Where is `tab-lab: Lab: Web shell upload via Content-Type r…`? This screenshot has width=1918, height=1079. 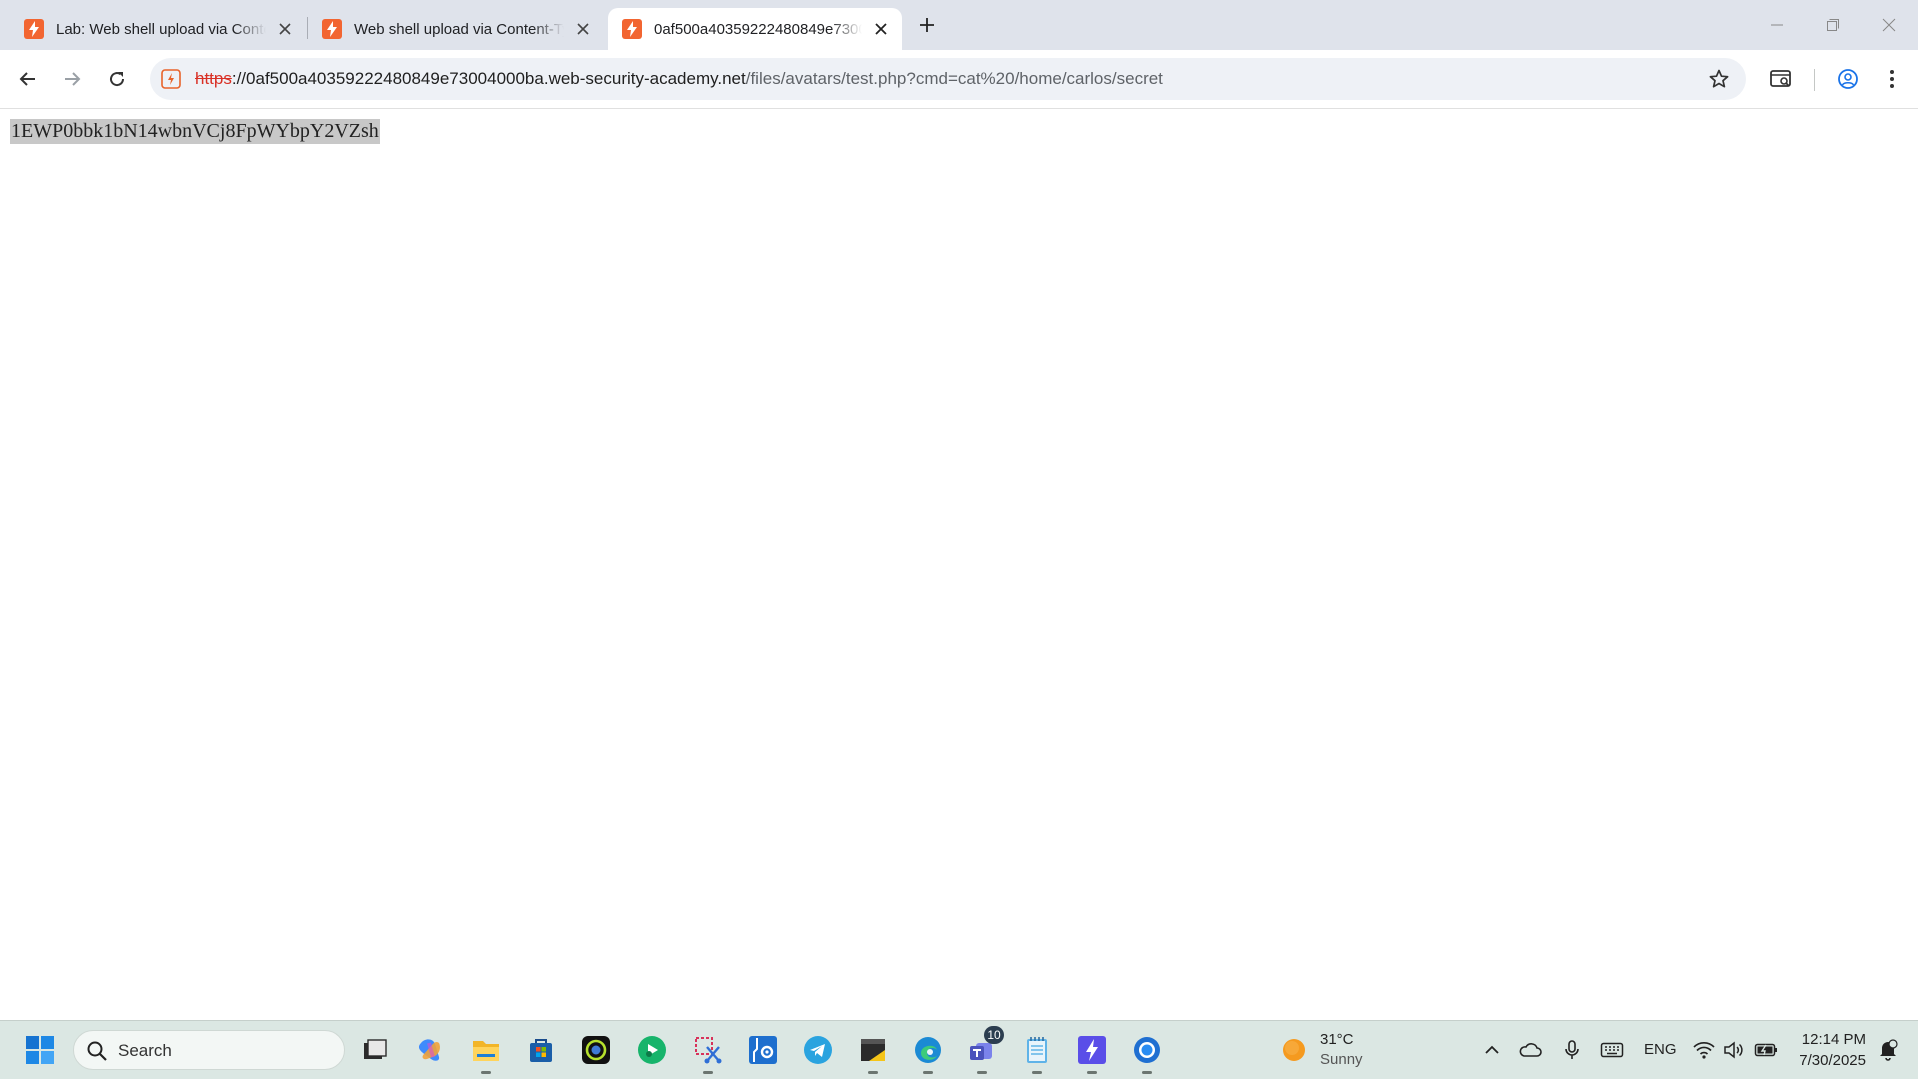 tab-lab: Lab: Web shell upload via Content-Type r… is located at coordinates (158, 29).